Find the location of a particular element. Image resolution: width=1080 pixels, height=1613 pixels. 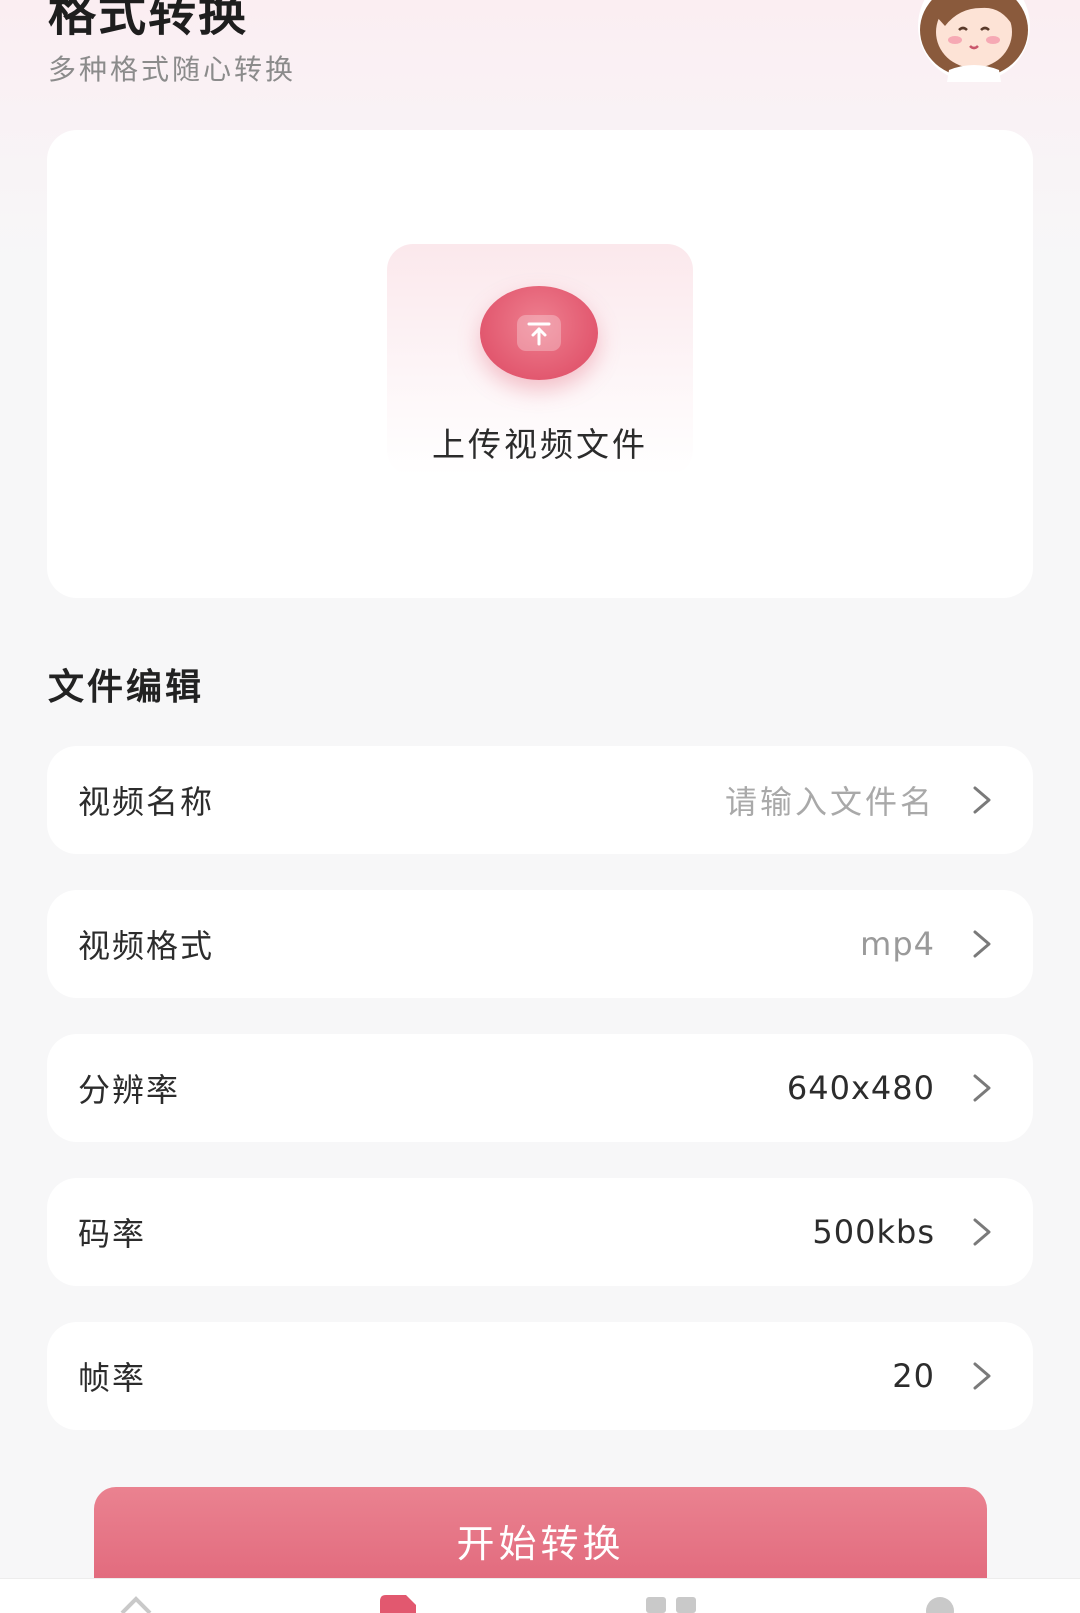

row-value: 20 is located at coordinates (913, 1376).